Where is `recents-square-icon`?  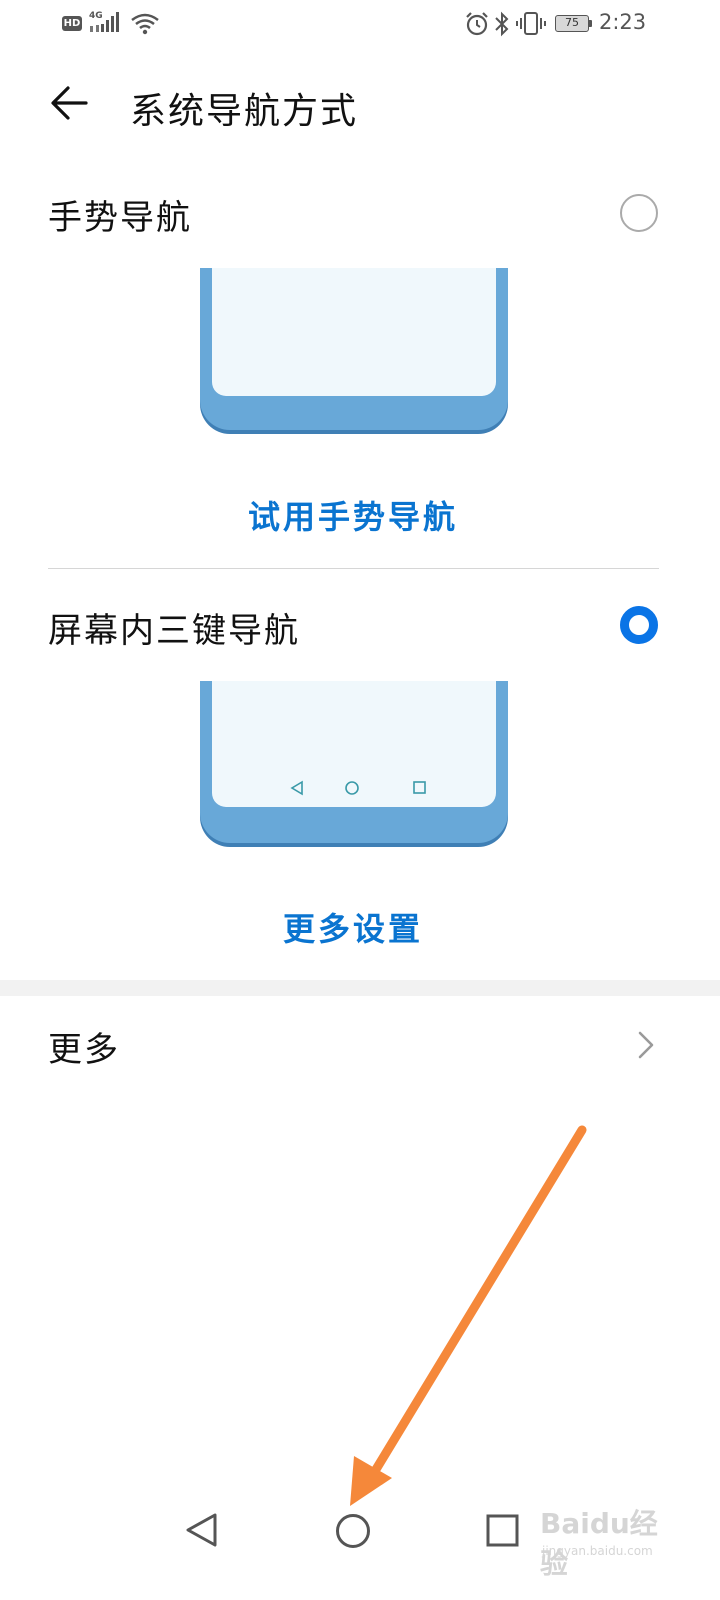
recents-square-icon is located at coordinates (502, 1530).